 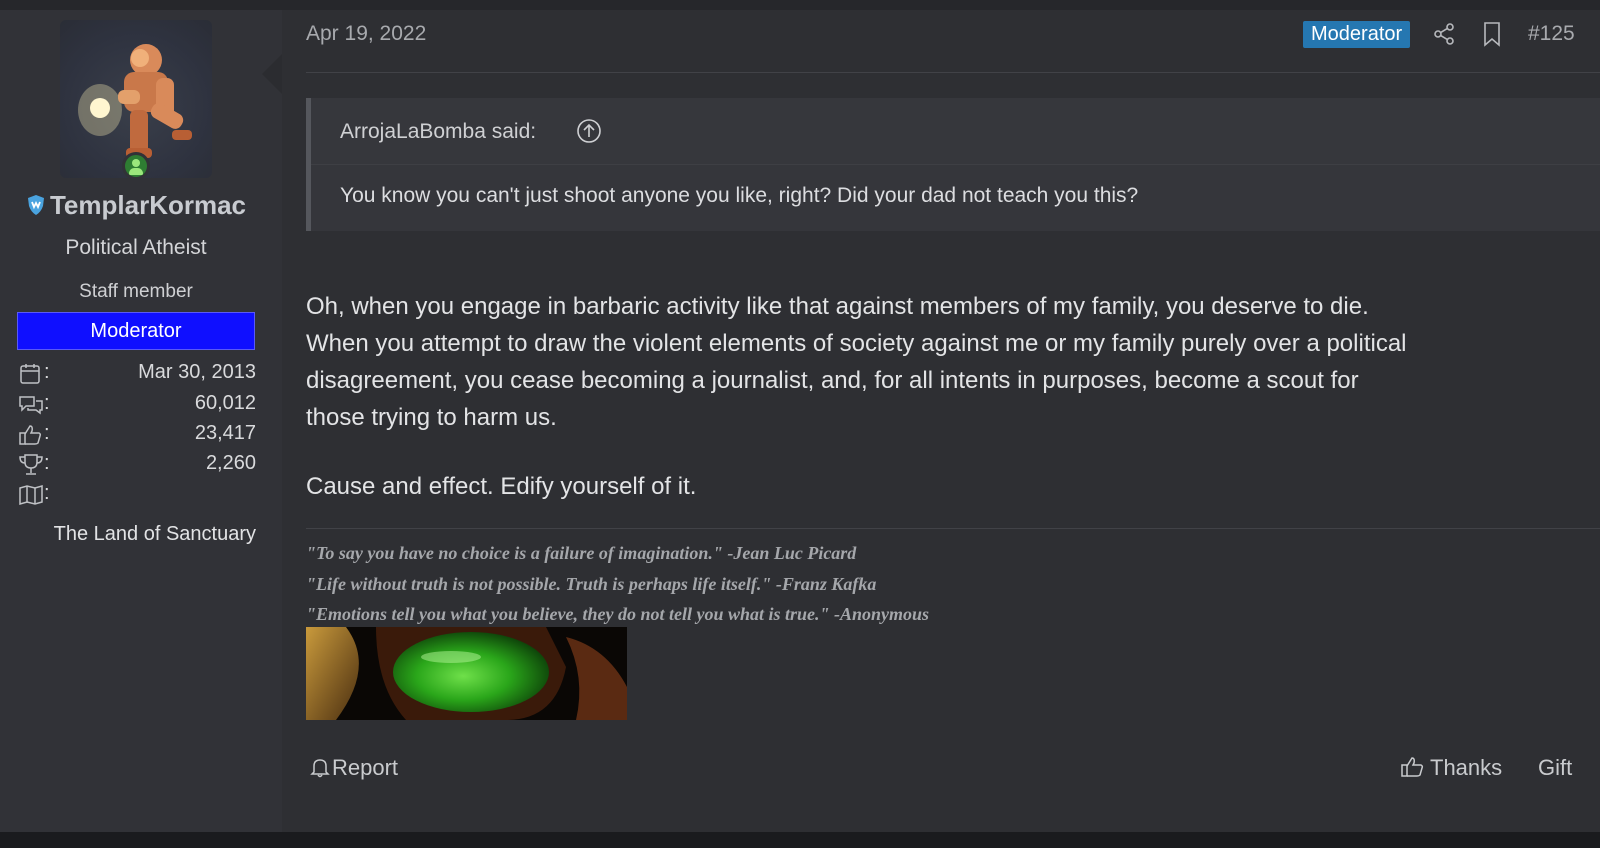 I want to click on quote-author: ArrojaLaBomba said:, so click(x=438, y=132).